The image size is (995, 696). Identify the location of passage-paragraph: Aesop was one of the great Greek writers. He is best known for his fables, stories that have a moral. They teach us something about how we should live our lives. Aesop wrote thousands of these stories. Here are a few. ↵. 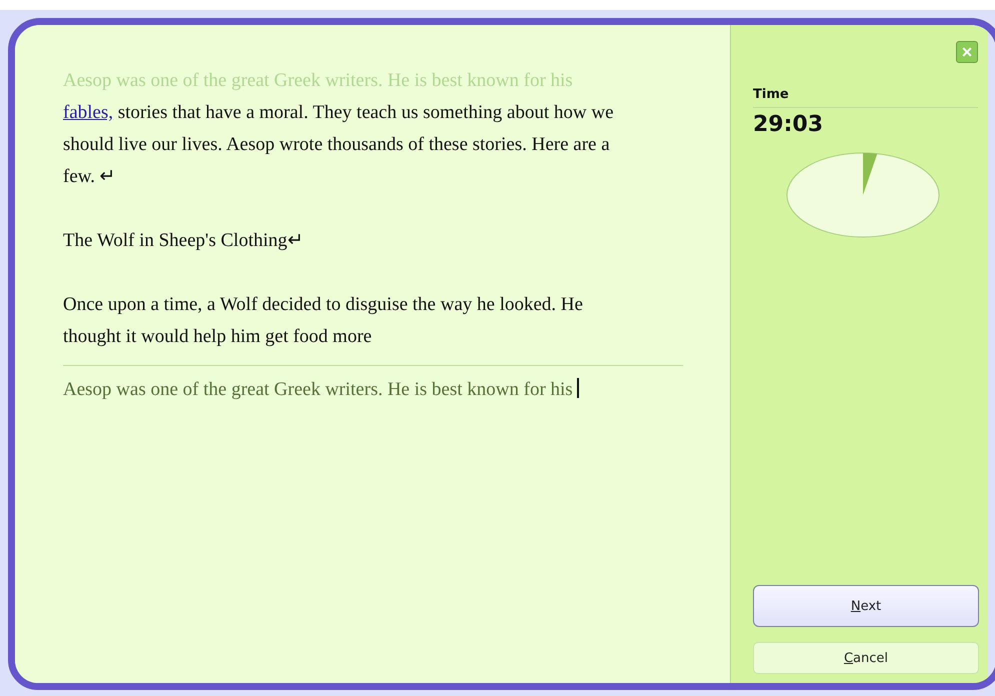
(339, 129).